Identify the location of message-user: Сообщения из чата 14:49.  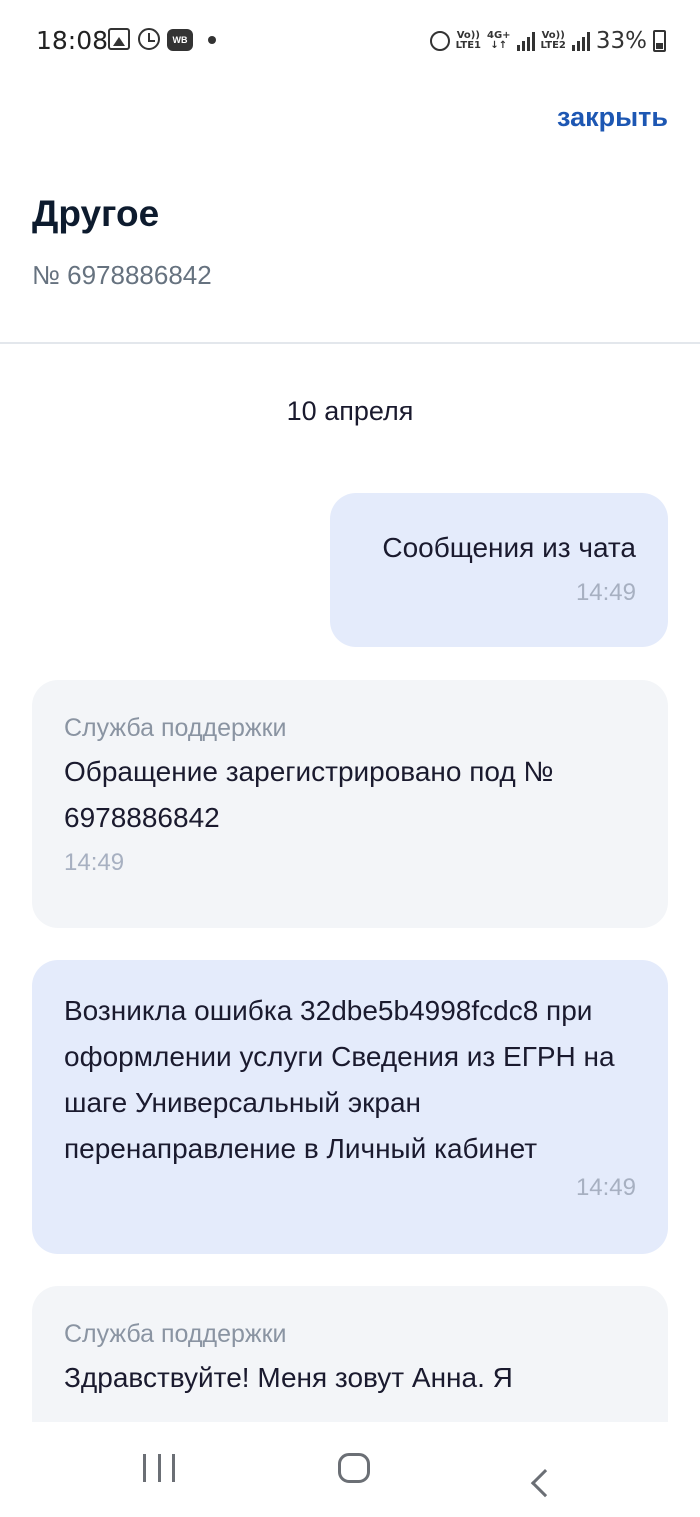
(499, 570).